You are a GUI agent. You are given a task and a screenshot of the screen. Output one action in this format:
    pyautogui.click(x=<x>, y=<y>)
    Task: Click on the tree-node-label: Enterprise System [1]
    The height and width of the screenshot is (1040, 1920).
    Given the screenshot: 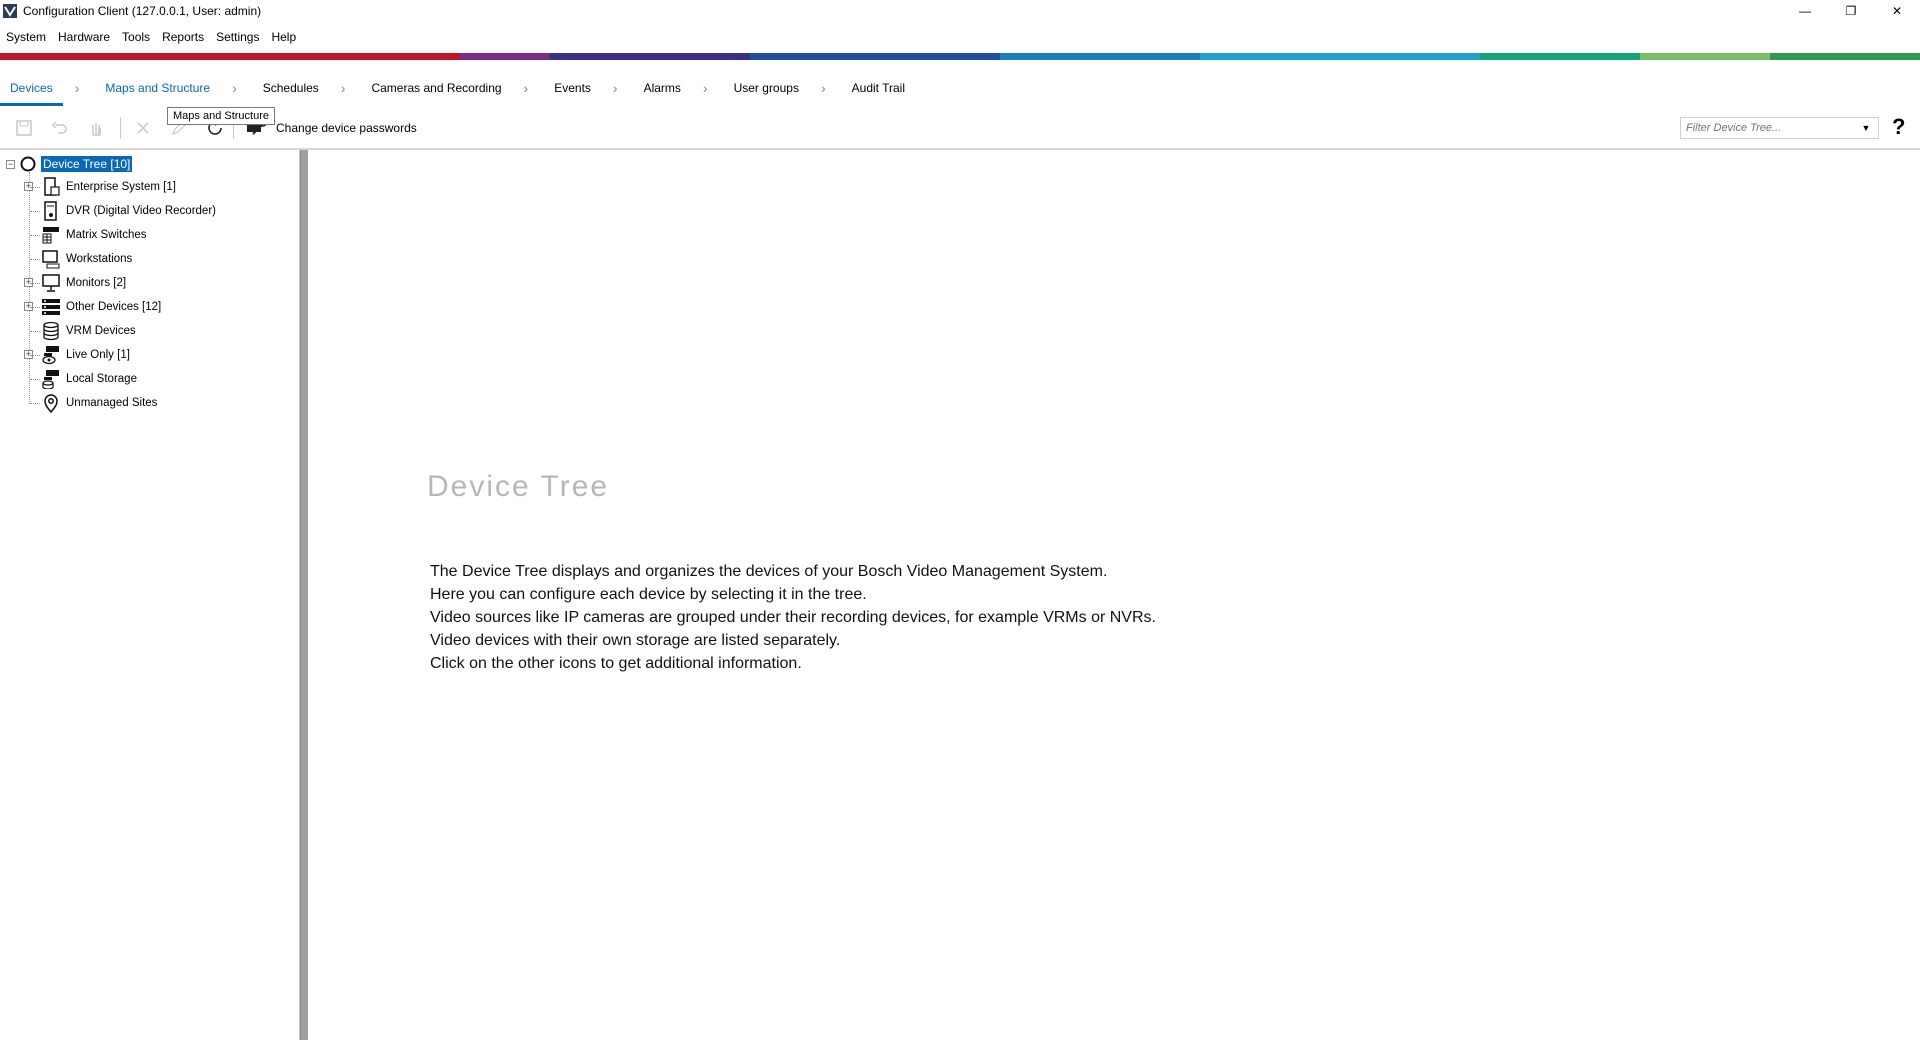 What is the action you would take?
    pyautogui.click(x=121, y=187)
    